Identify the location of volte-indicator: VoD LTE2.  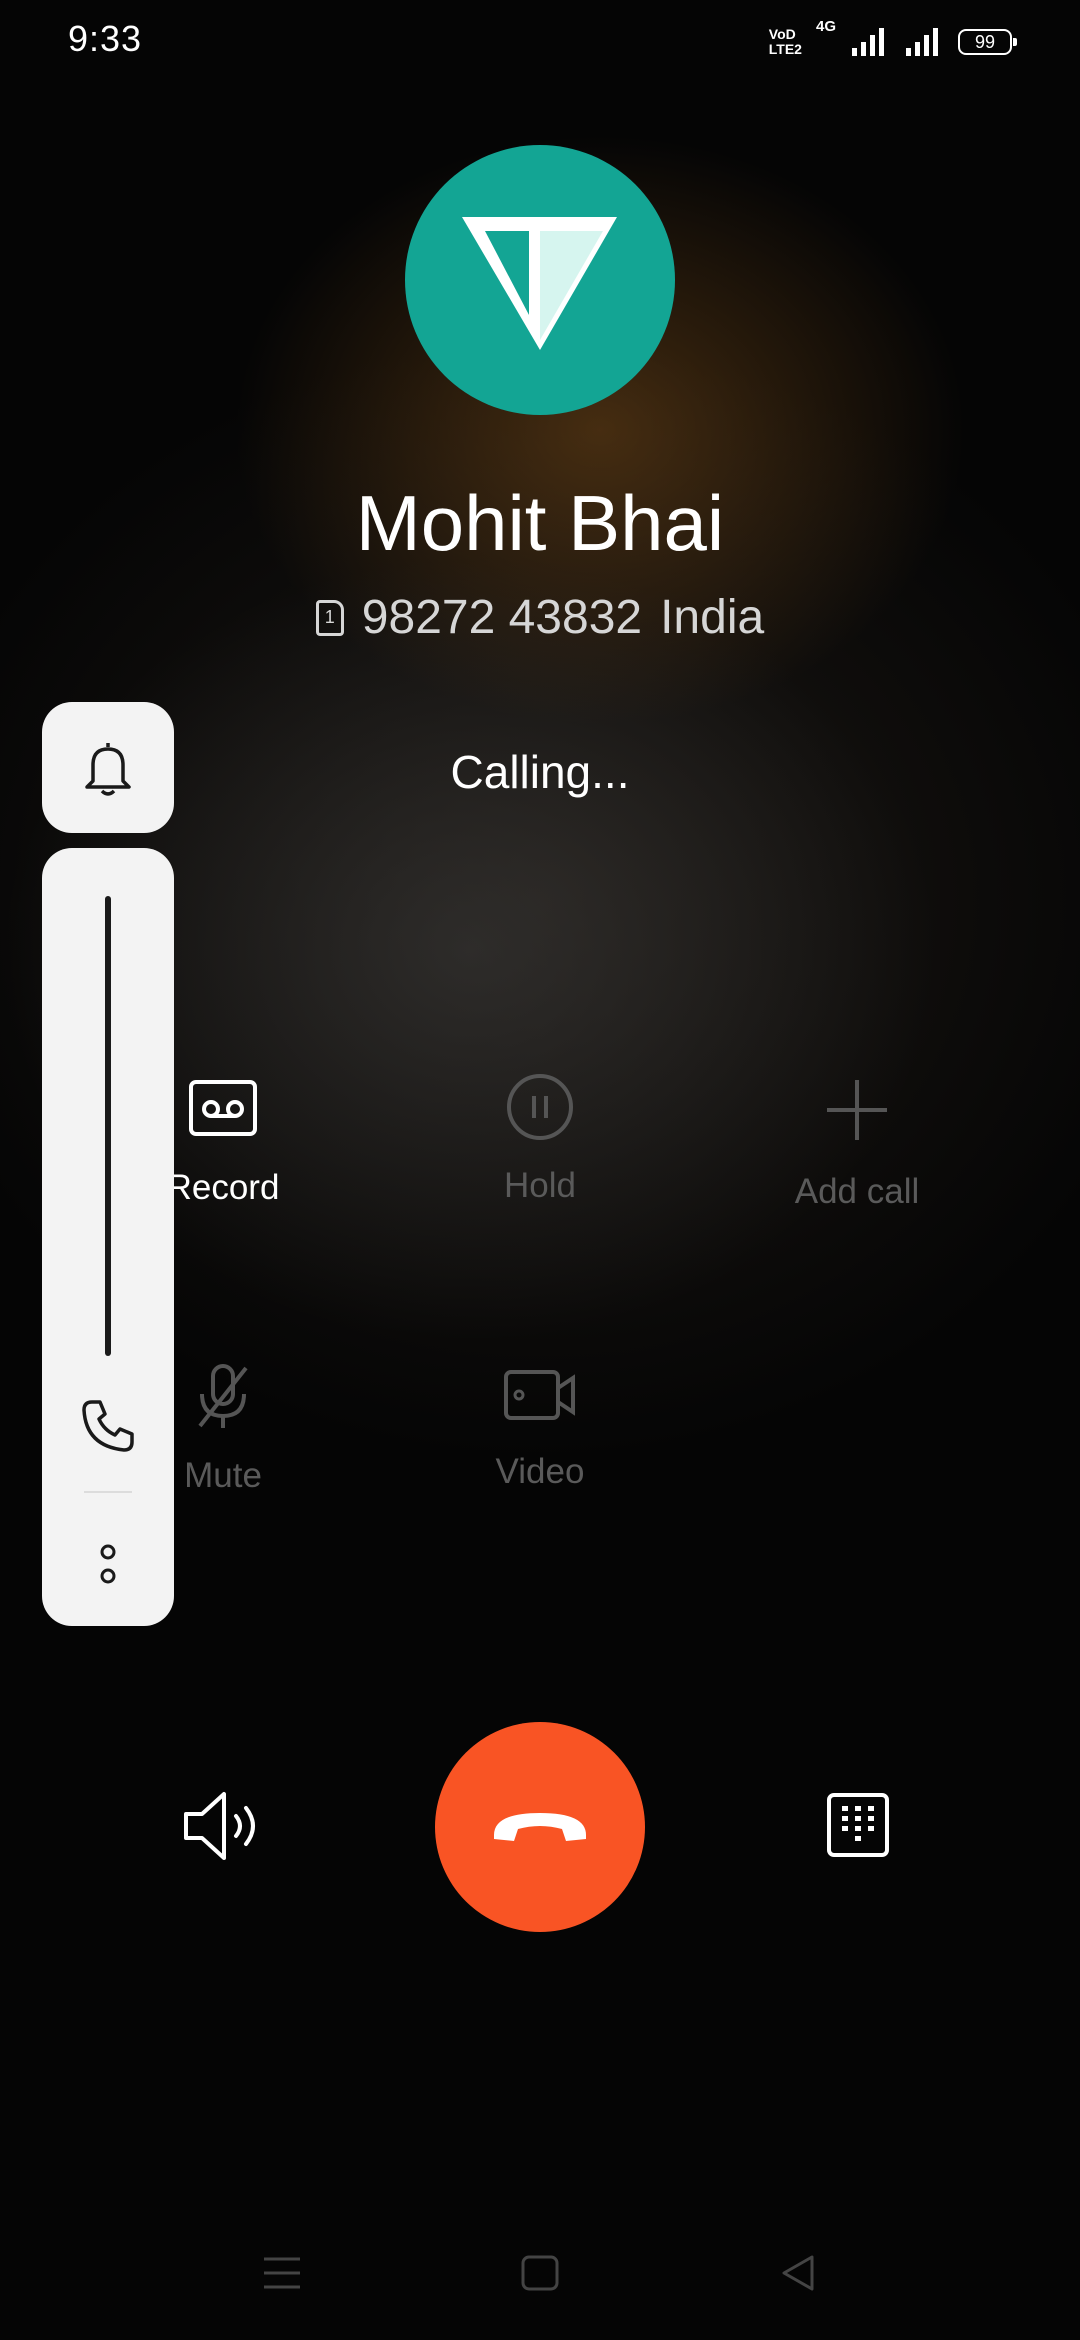
(785, 42).